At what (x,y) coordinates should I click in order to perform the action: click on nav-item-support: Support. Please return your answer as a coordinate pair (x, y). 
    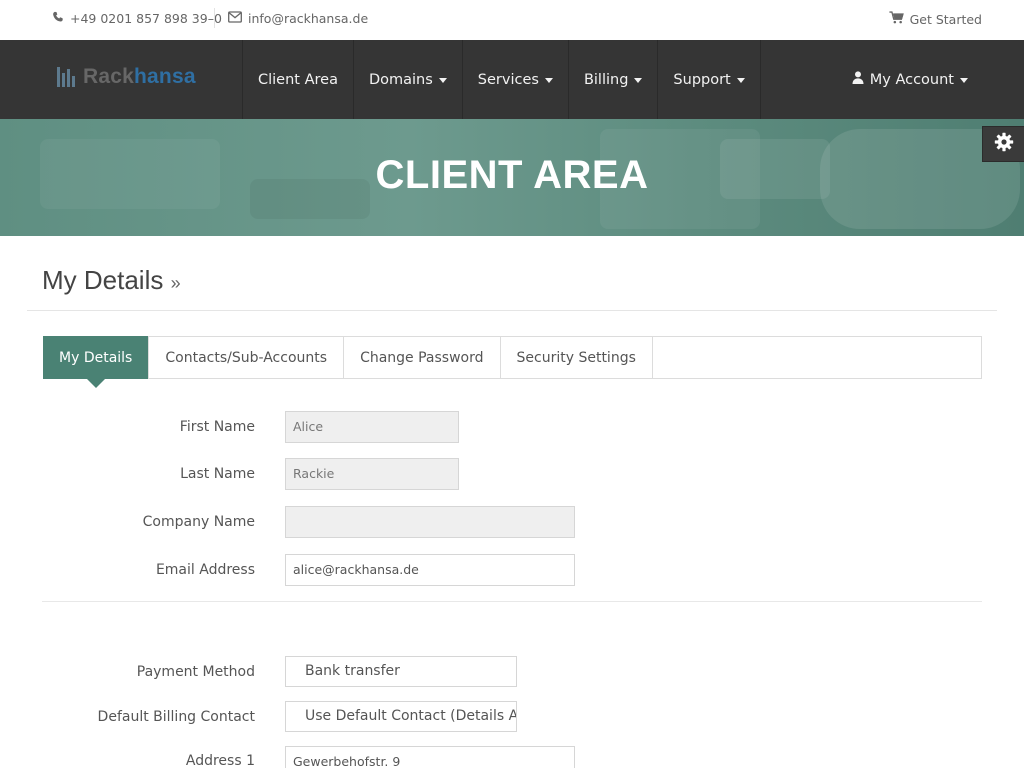
    Looking at the image, I should click on (709, 79).